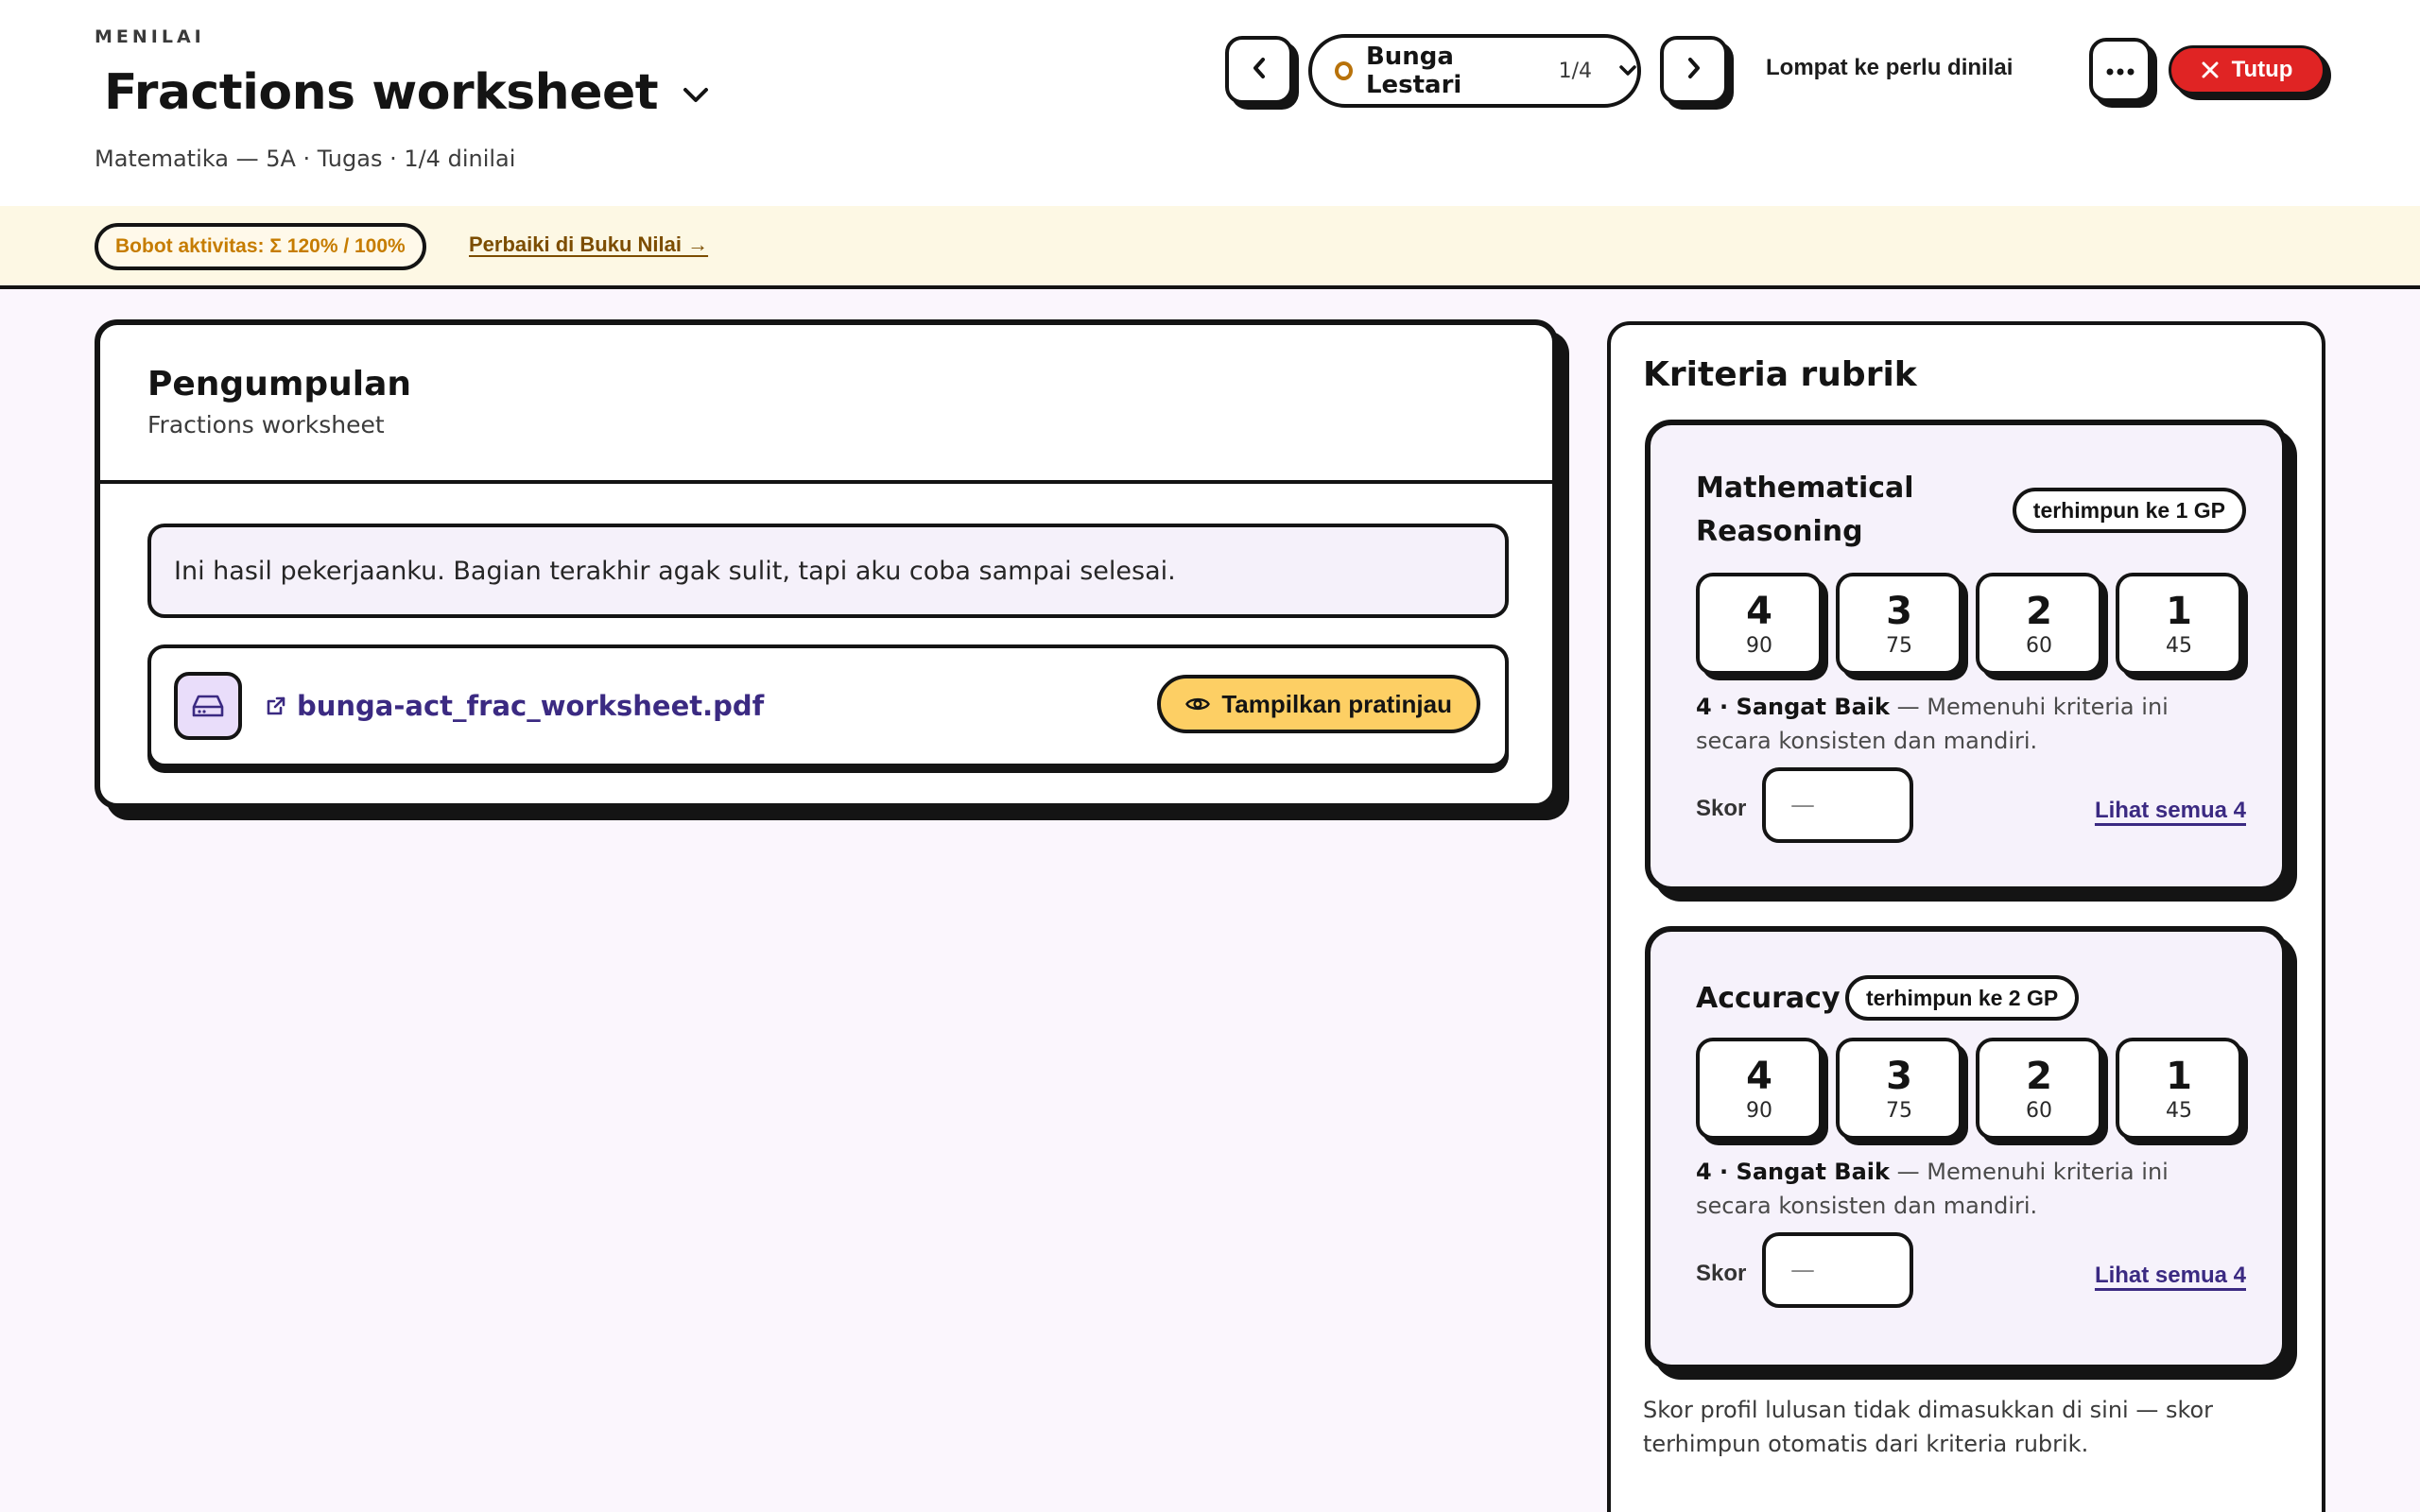  I want to click on gp-aggregation-badge: terhimpun ke 1 GP, so click(2129, 510).